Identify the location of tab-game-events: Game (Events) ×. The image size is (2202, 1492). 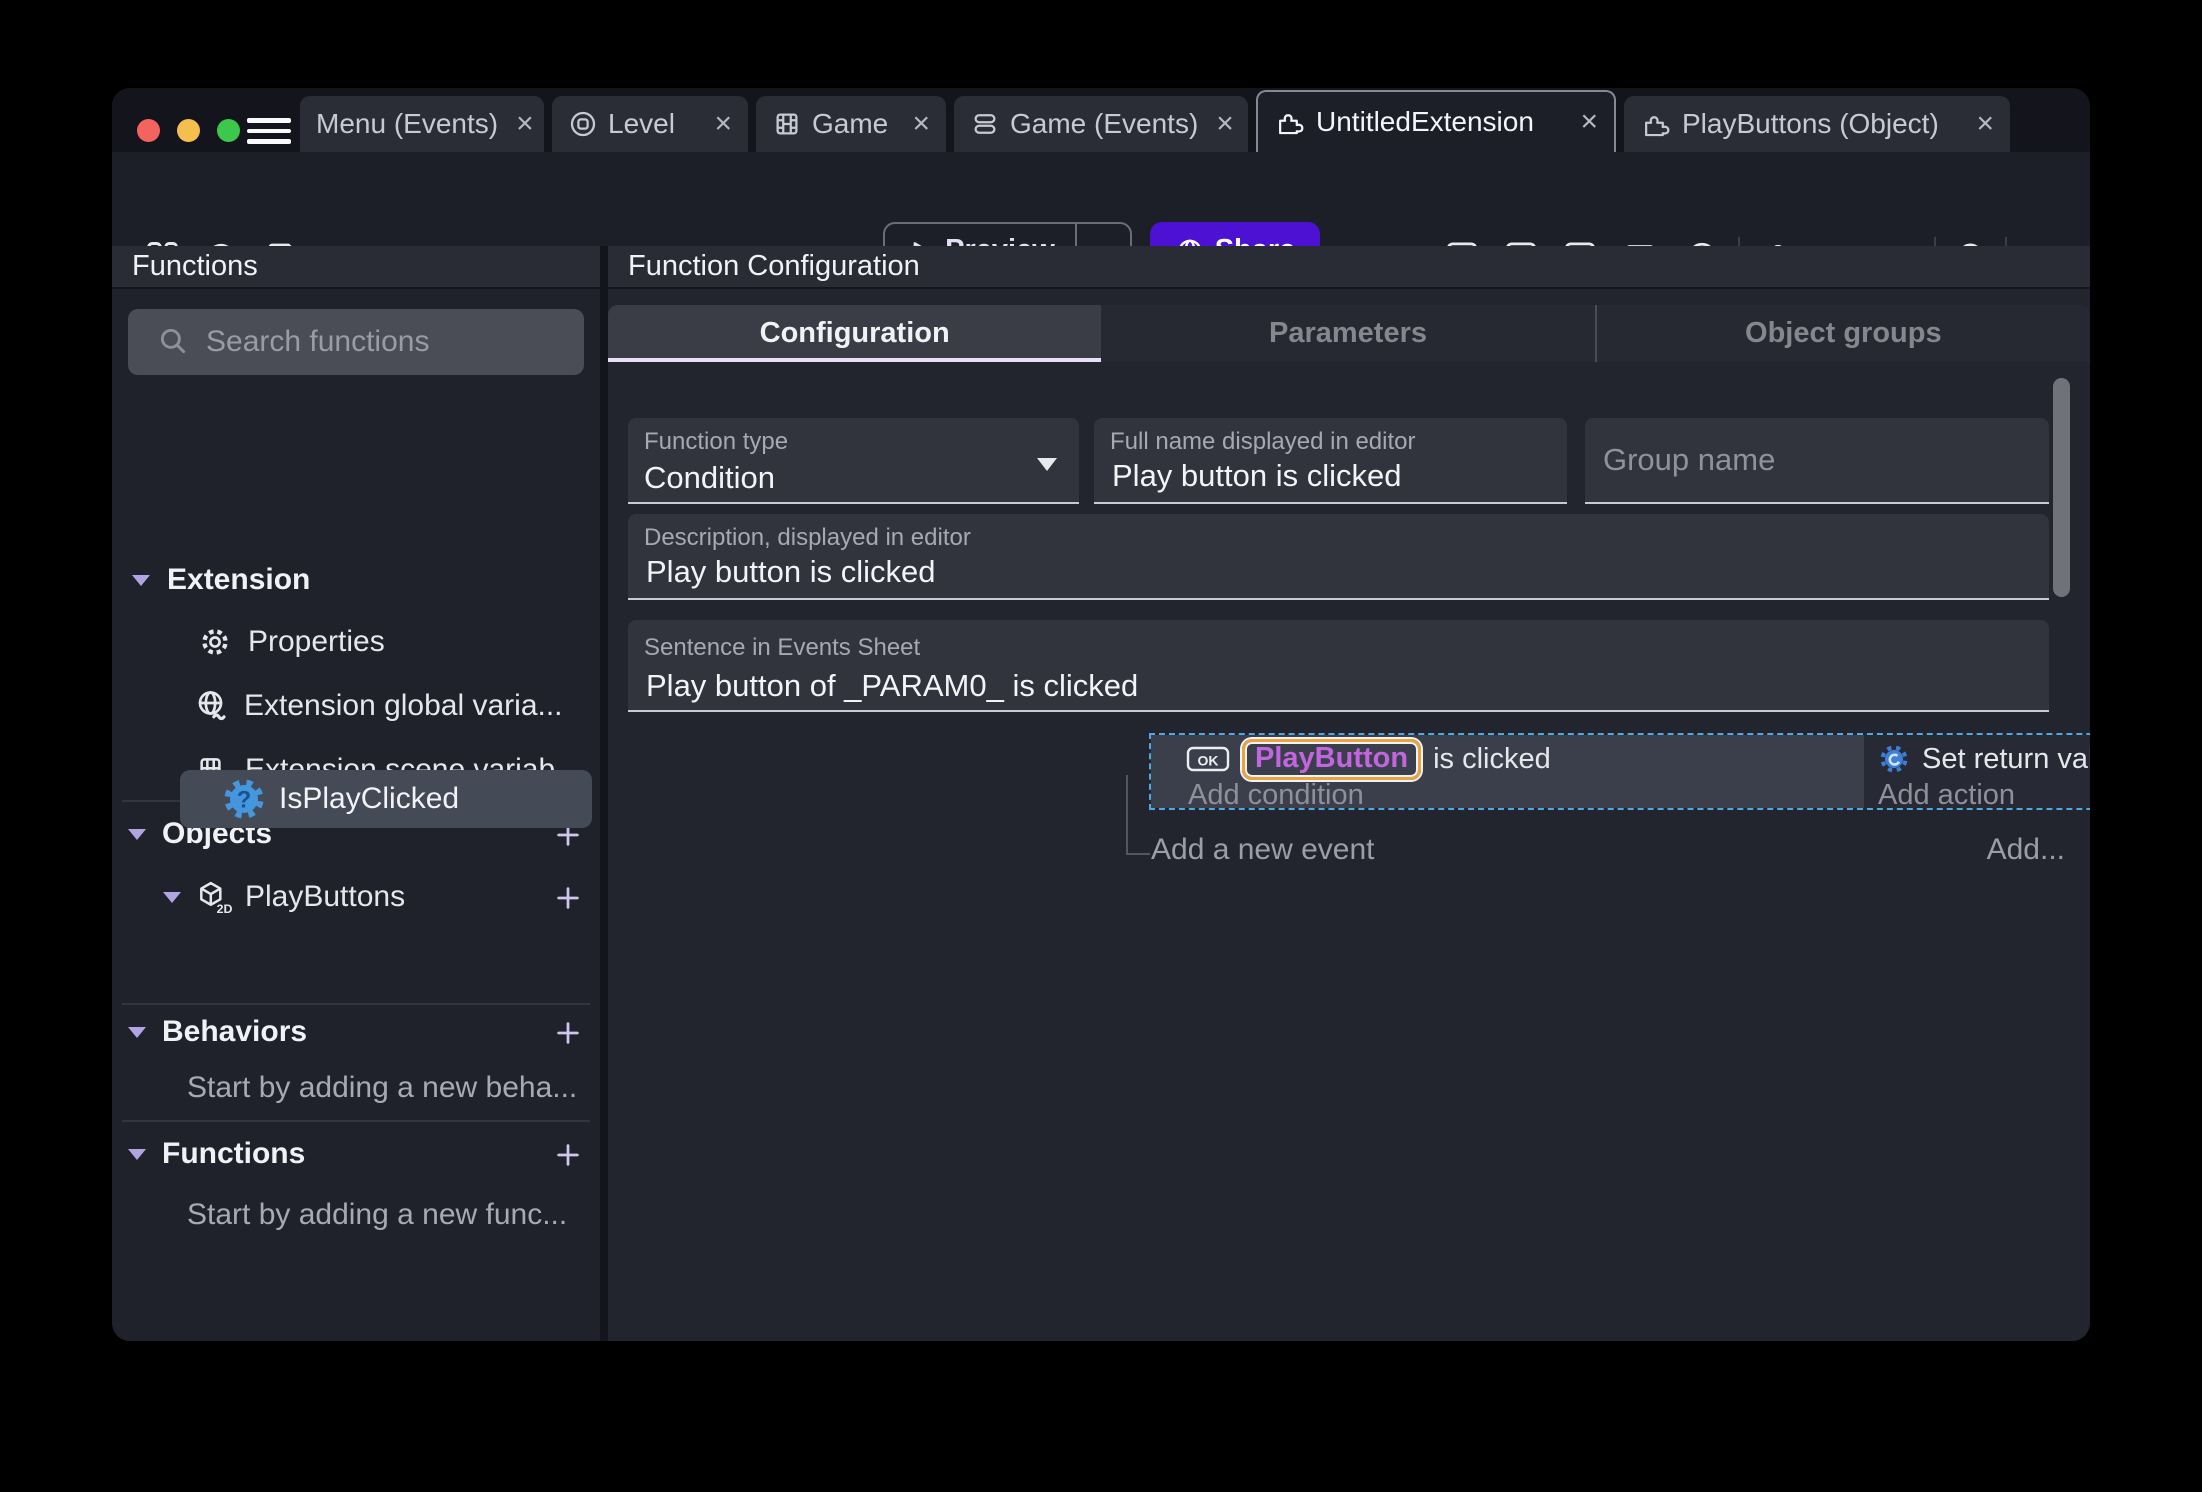
(1101, 124).